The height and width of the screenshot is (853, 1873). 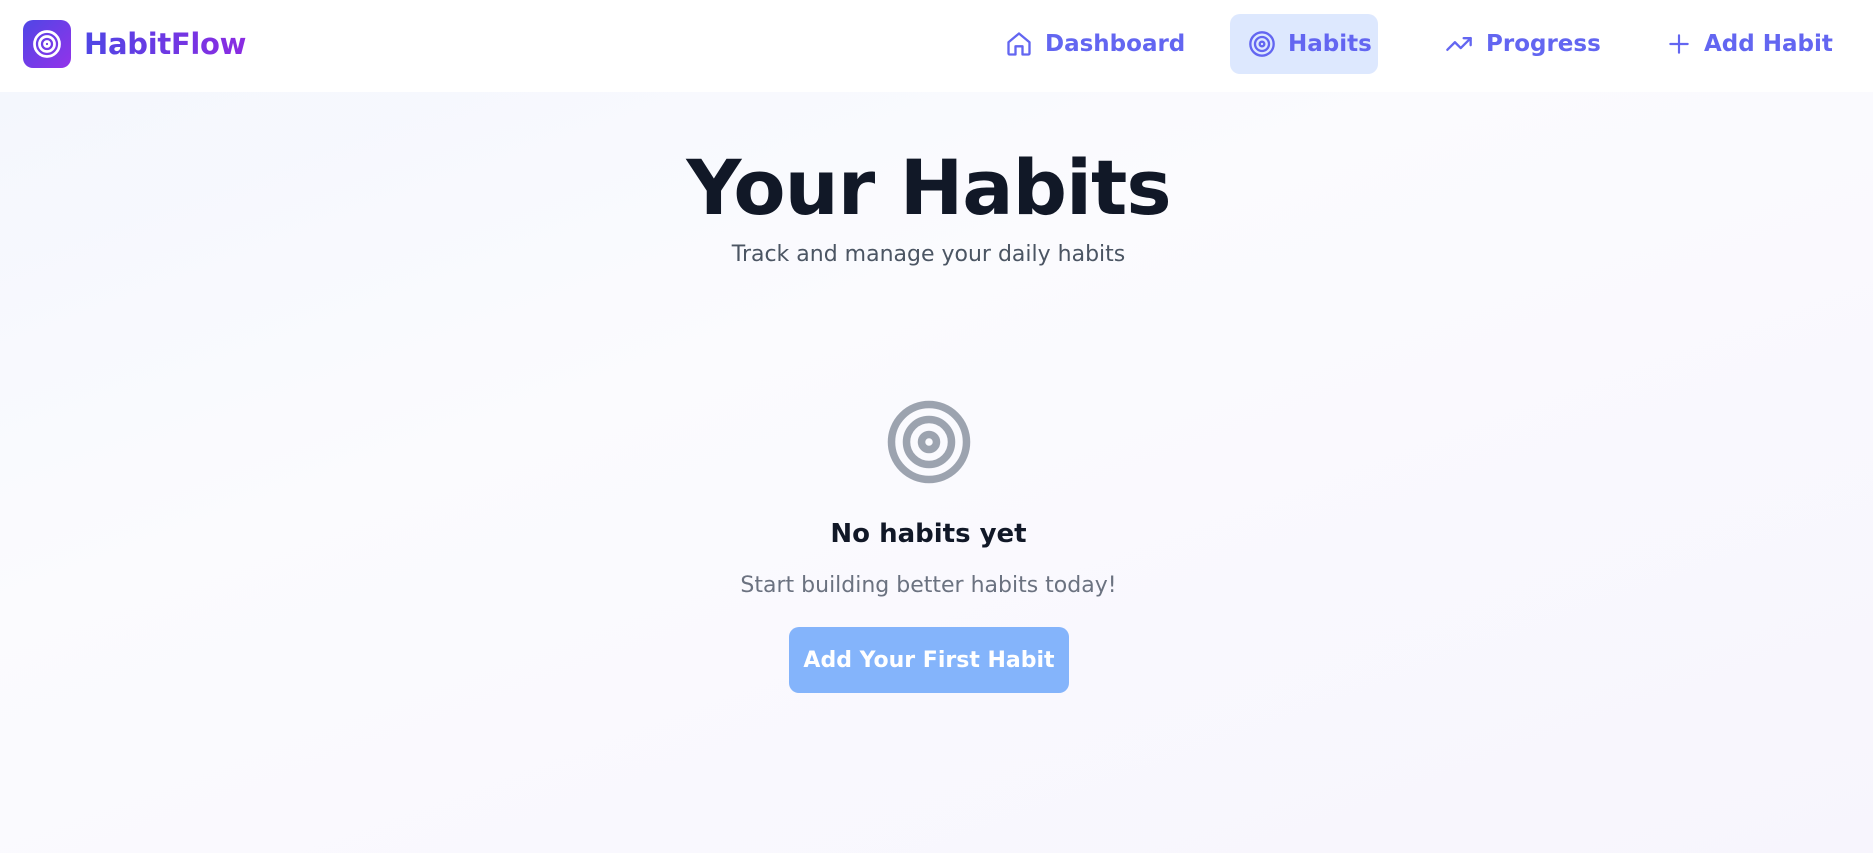 I want to click on nav-dashboard-label: Dashboard, so click(x=1115, y=44).